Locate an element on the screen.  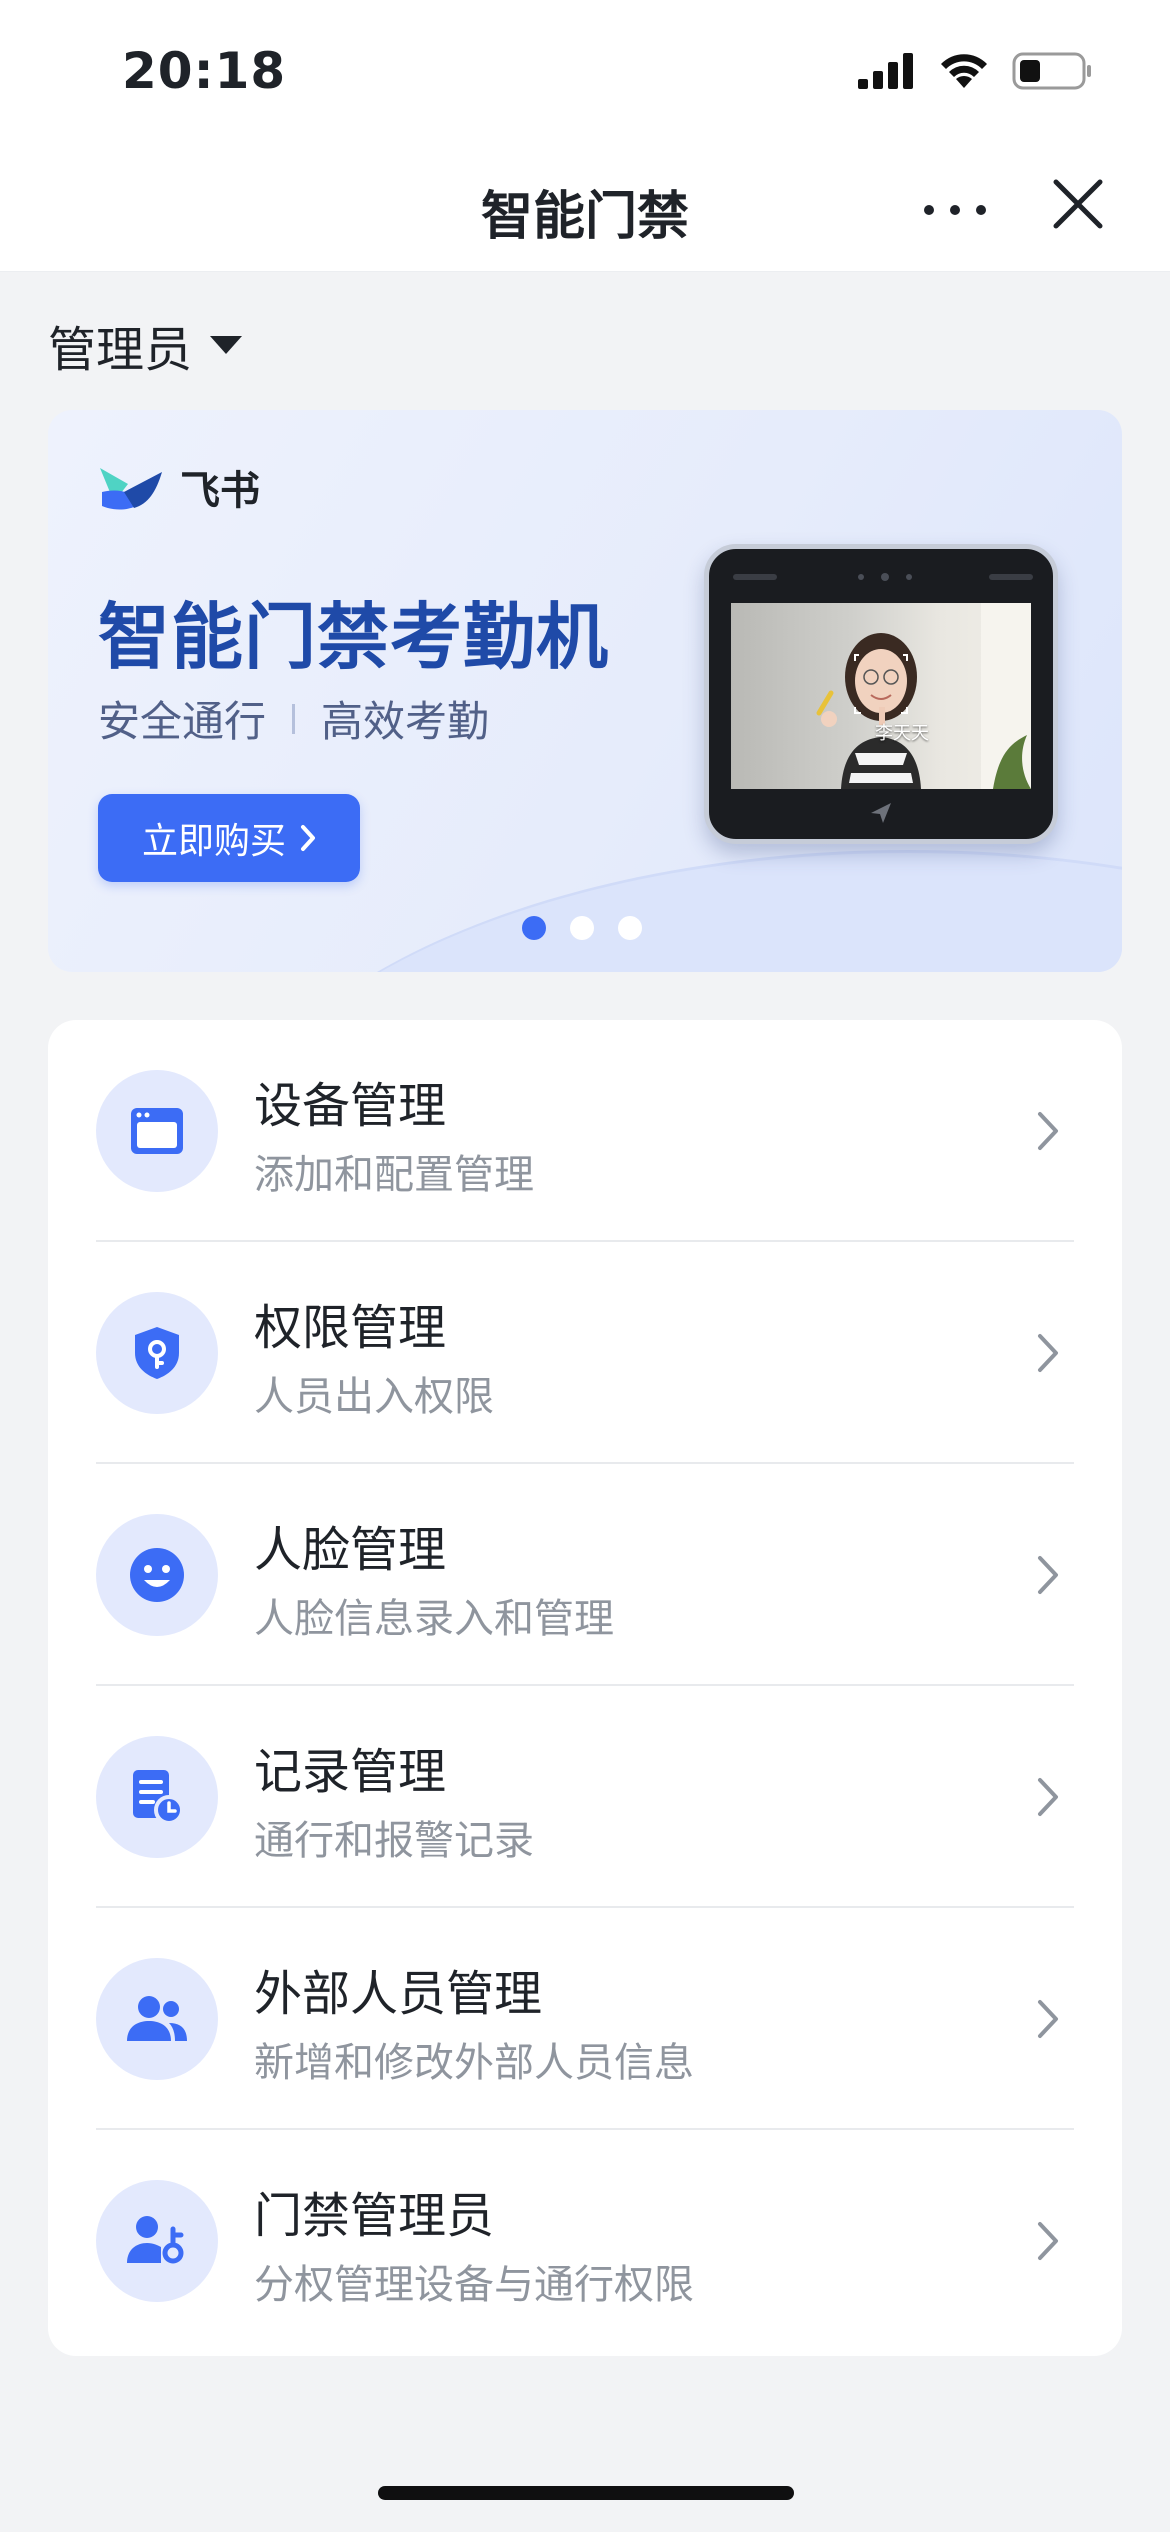
caret-down-icon is located at coordinates (226, 345).